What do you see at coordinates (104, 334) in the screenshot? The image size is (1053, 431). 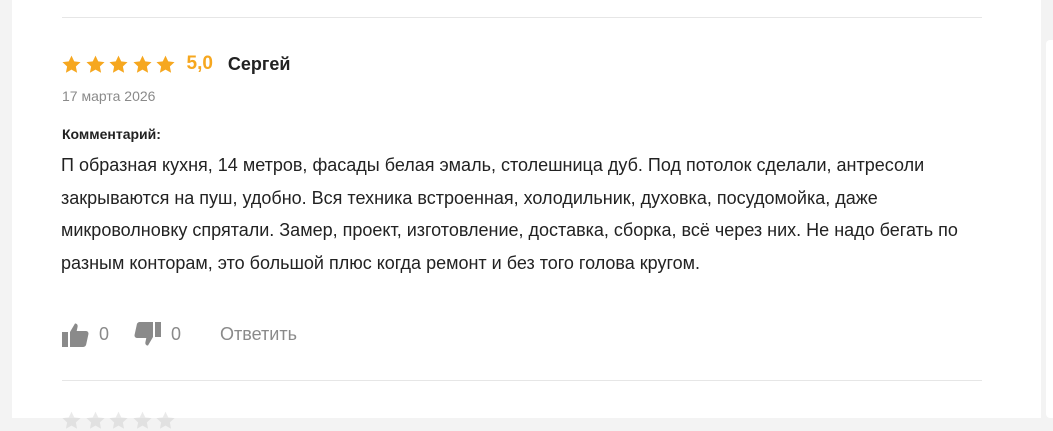 I see `like-count: 0` at bounding box center [104, 334].